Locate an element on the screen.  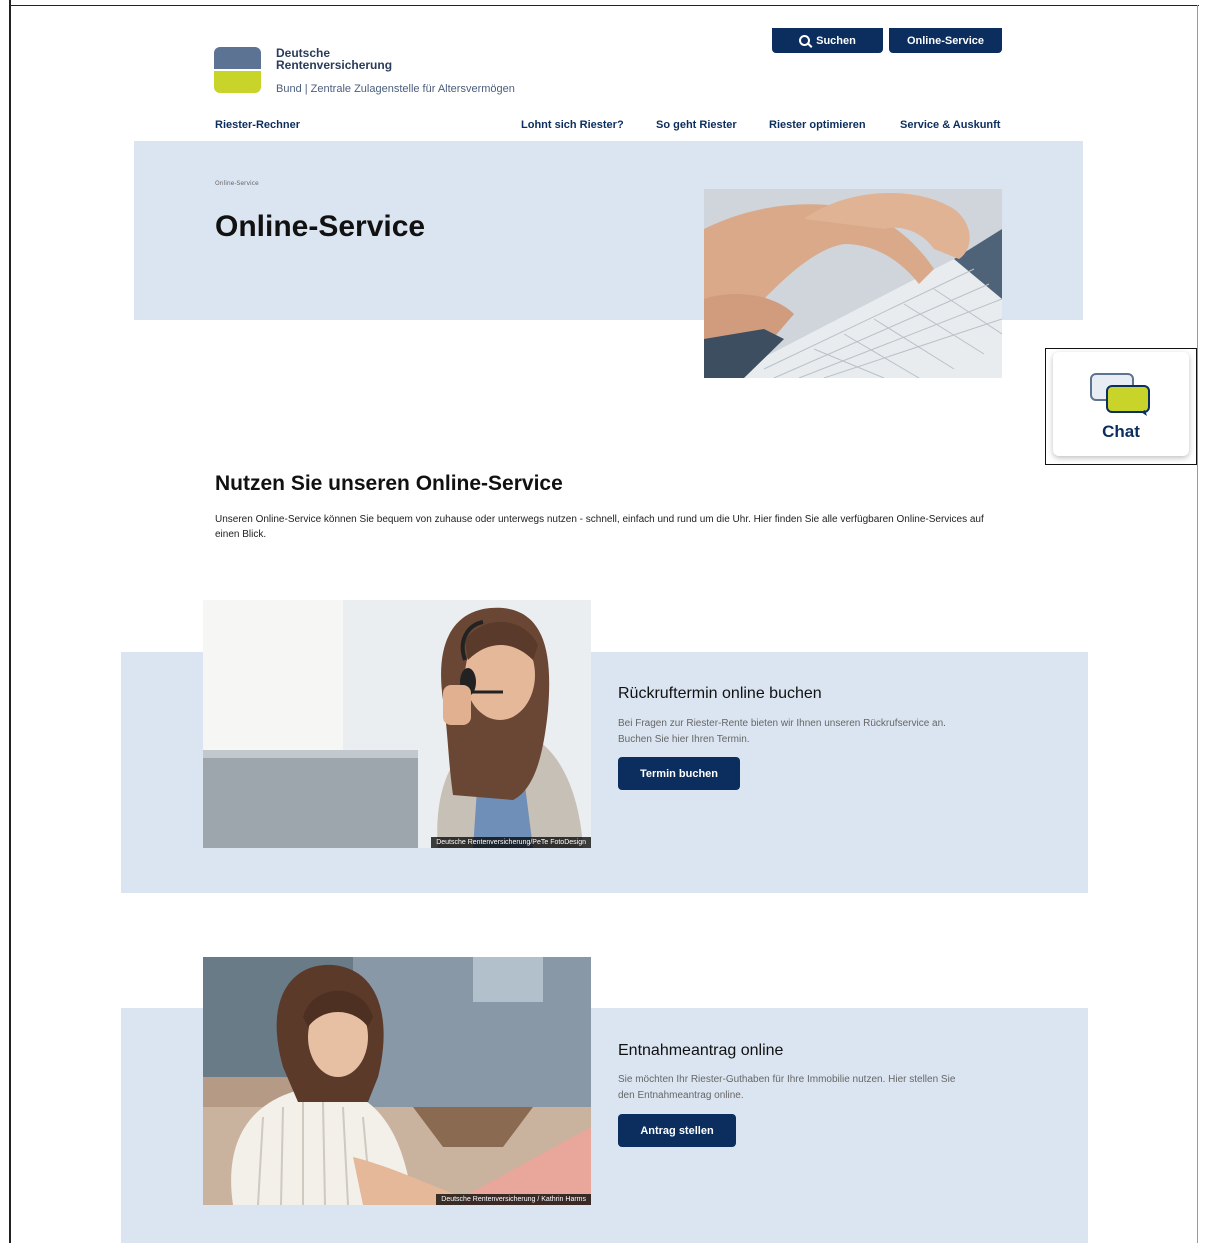
nav-item-lohnt-sich-riester: Lohnt sich Riester? is located at coordinates (572, 125).